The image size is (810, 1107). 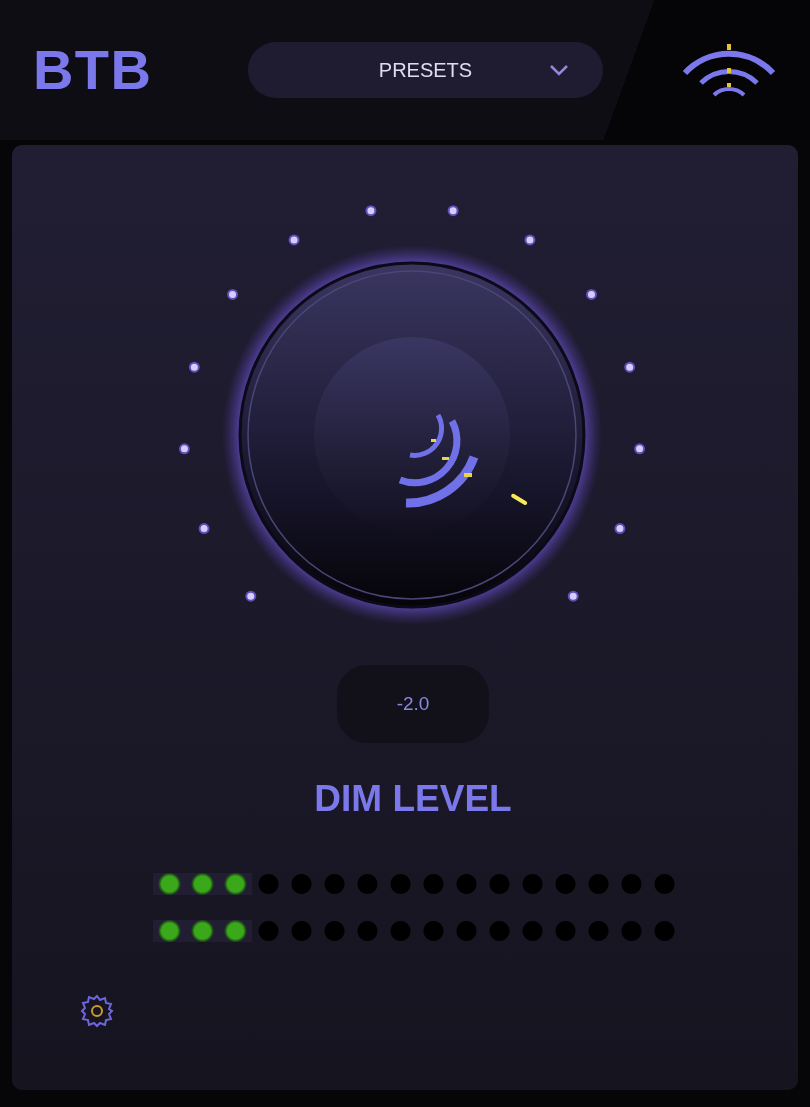 I want to click on knob-label: DIM LEVEL, so click(x=413, y=799).